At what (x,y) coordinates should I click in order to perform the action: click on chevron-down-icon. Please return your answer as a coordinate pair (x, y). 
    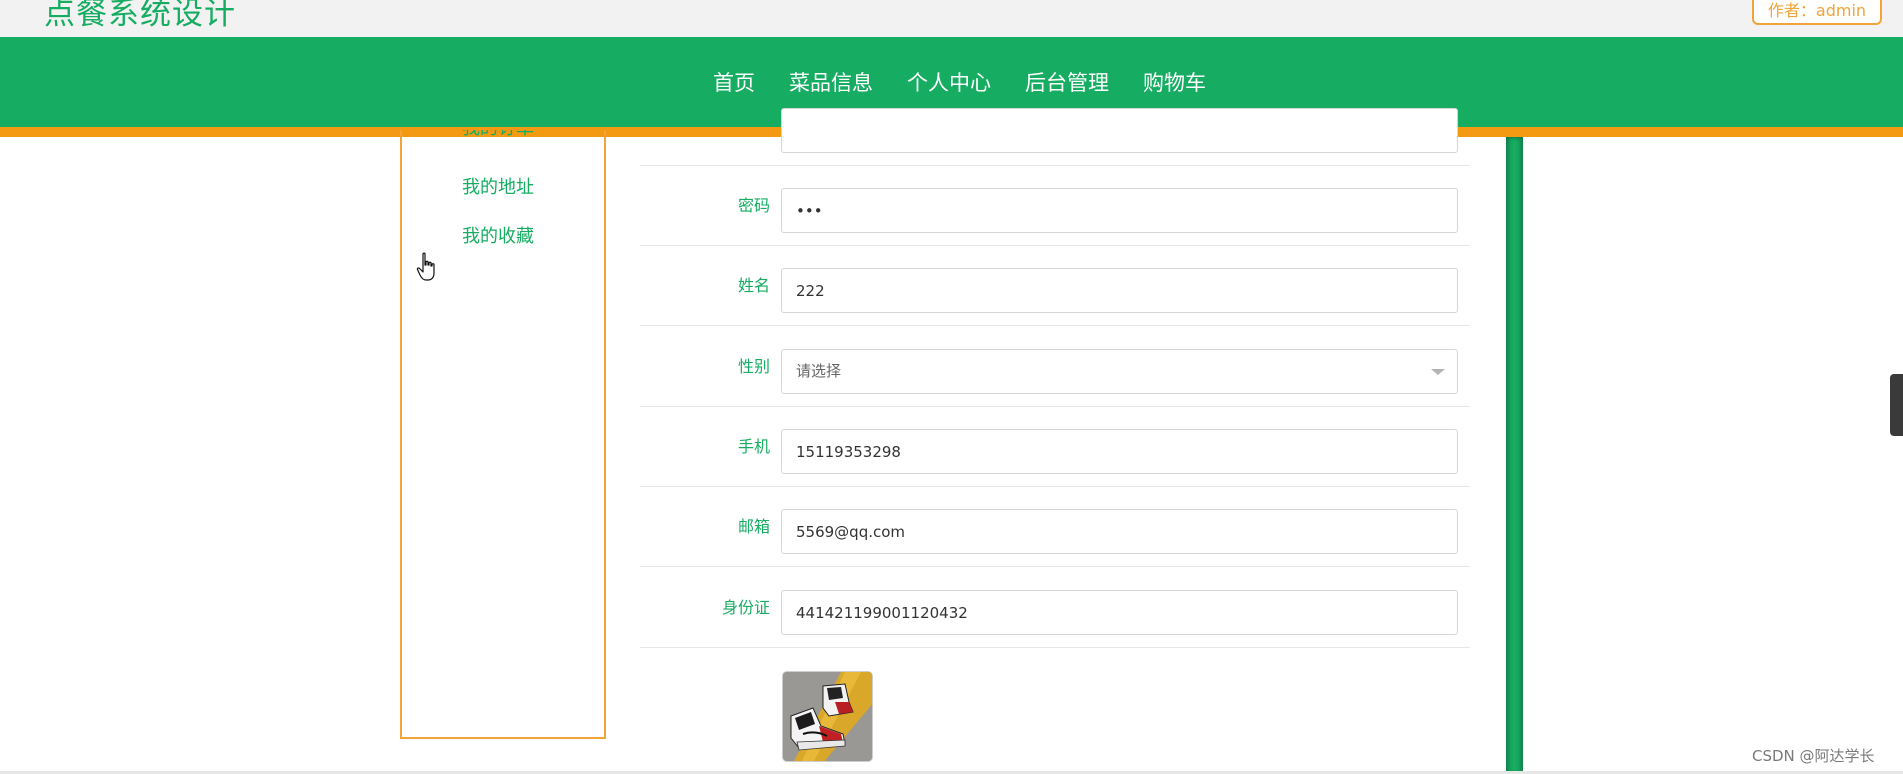
    Looking at the image, I should click on (1438, 372).